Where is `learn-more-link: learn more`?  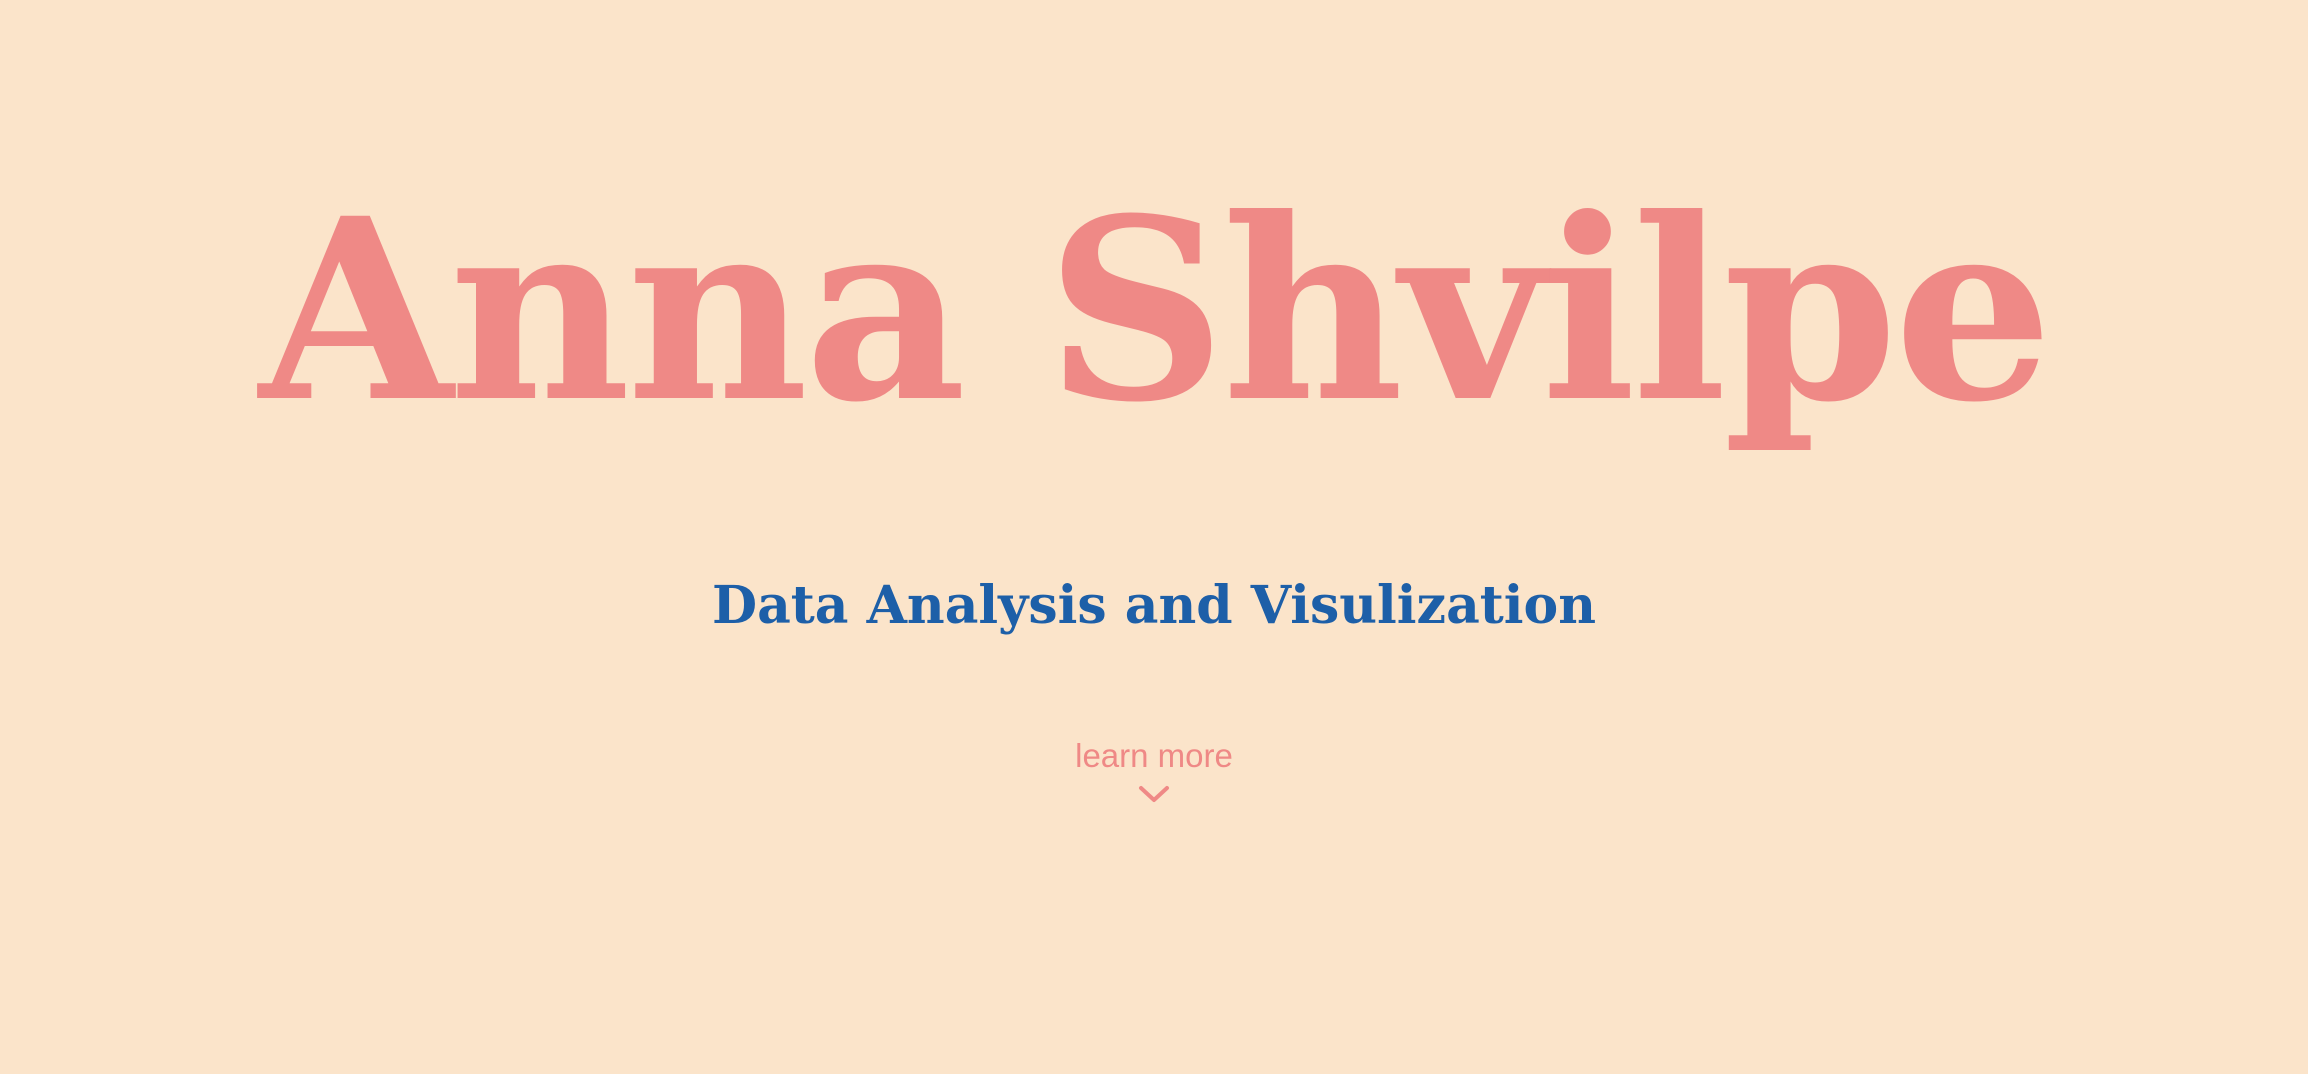 learn-more-link: learn more is located at coordinates (1154, 781).